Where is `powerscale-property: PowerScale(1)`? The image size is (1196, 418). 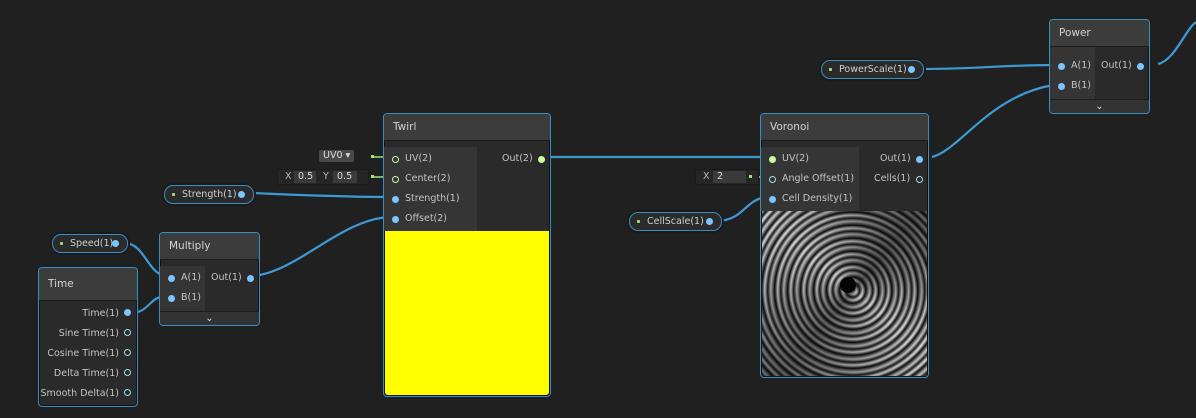
powerscale-property: PowerScale(1) is located at coordinates (872, 69).